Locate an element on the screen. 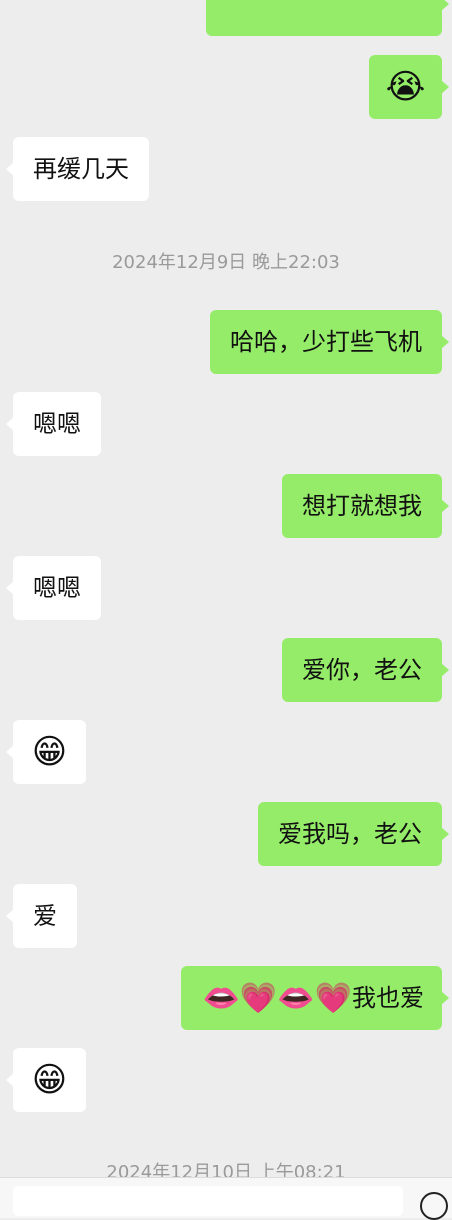 Image resolution: width=452 pixels, height=1220 pixels. message-bubble-sent: 爱我吗，老公 is located at coordinates (353, 834).